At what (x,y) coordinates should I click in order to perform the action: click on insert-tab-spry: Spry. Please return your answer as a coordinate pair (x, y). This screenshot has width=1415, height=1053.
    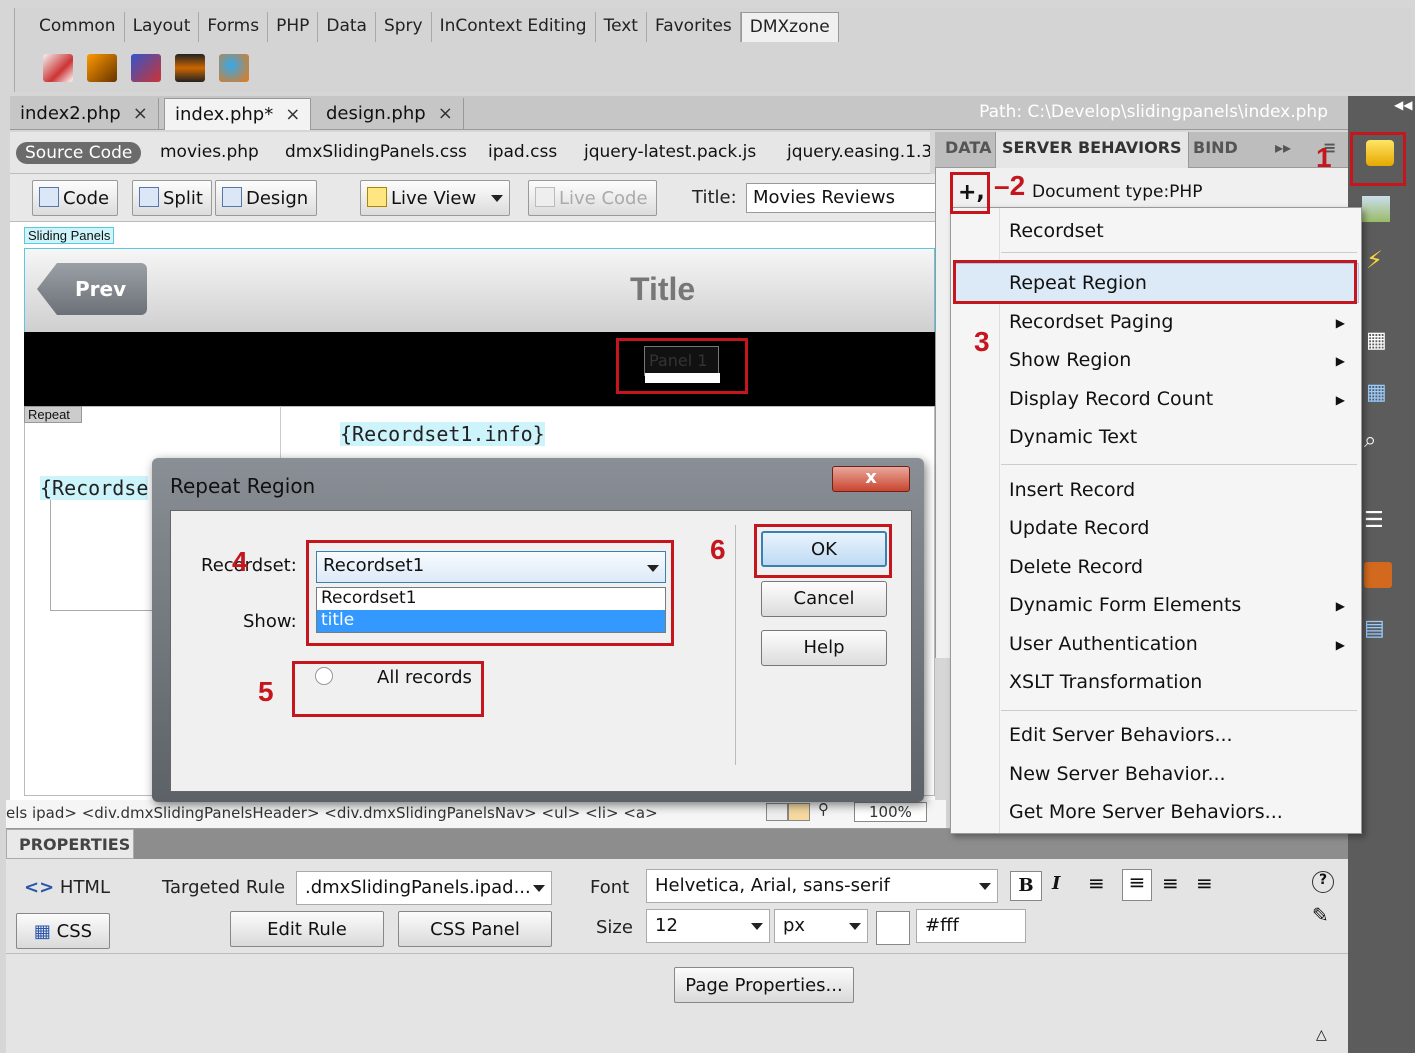
    Looking at the image, I should click on (404, 27).